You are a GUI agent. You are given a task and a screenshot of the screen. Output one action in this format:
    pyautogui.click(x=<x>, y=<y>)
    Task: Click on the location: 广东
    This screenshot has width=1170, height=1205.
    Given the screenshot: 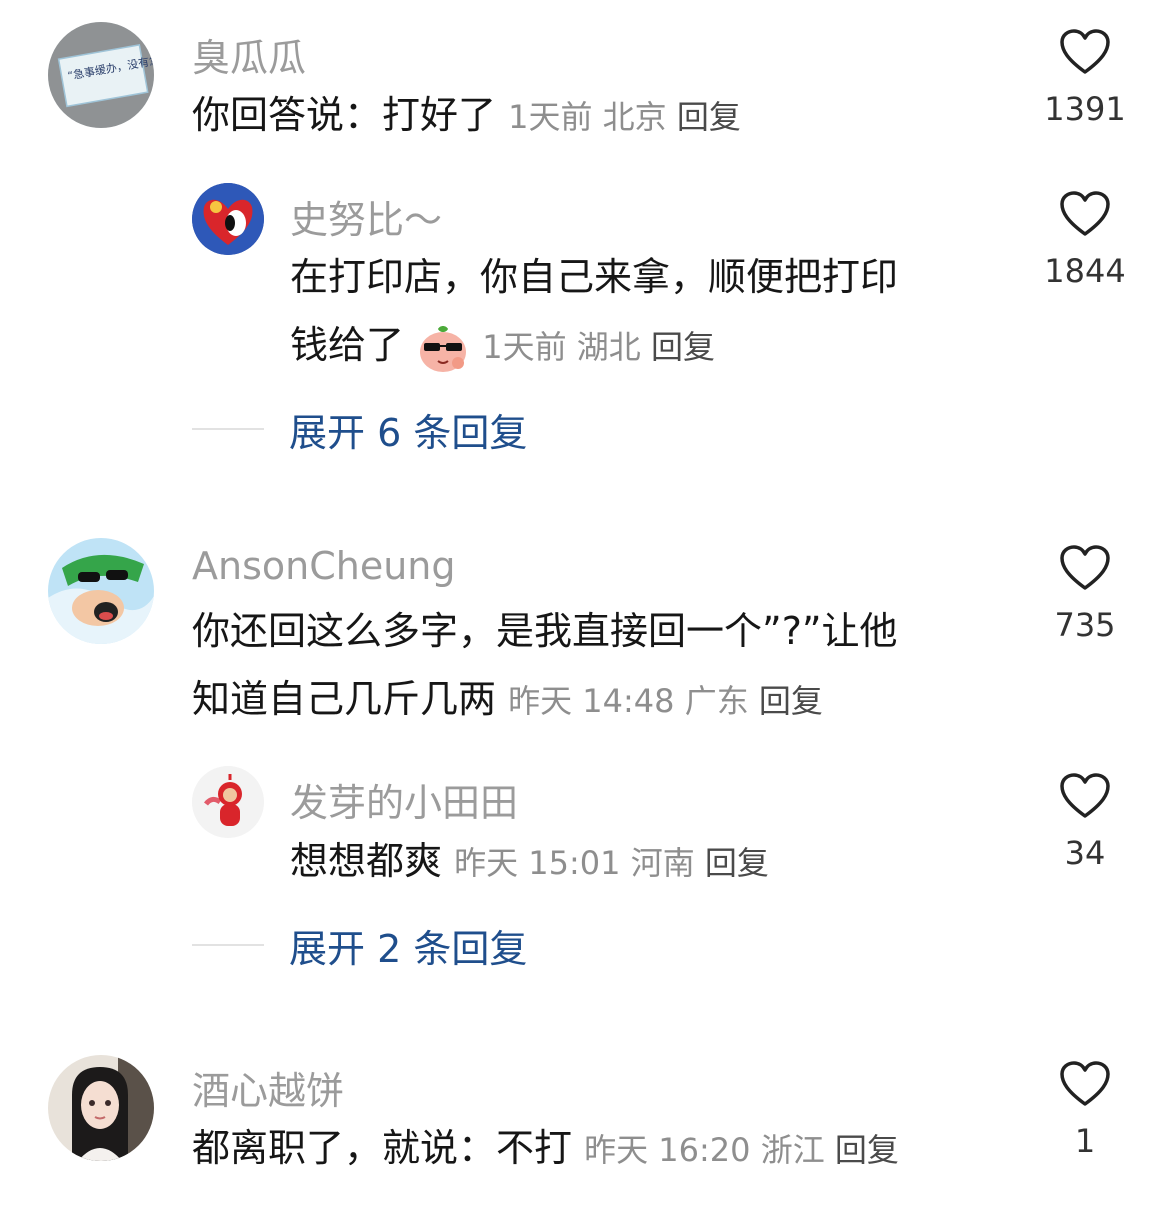 What is the action you would take?
    pyautogui.click(x=716, y=701)
    